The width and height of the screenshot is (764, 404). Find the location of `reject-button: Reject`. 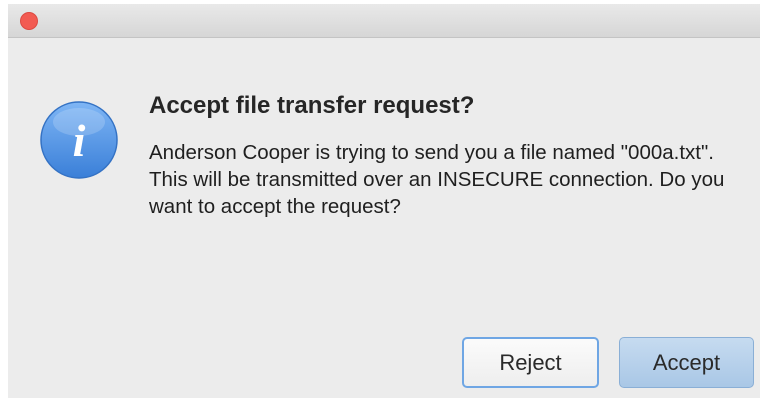

reject-button: Reject is located at coordinates (530, 362).